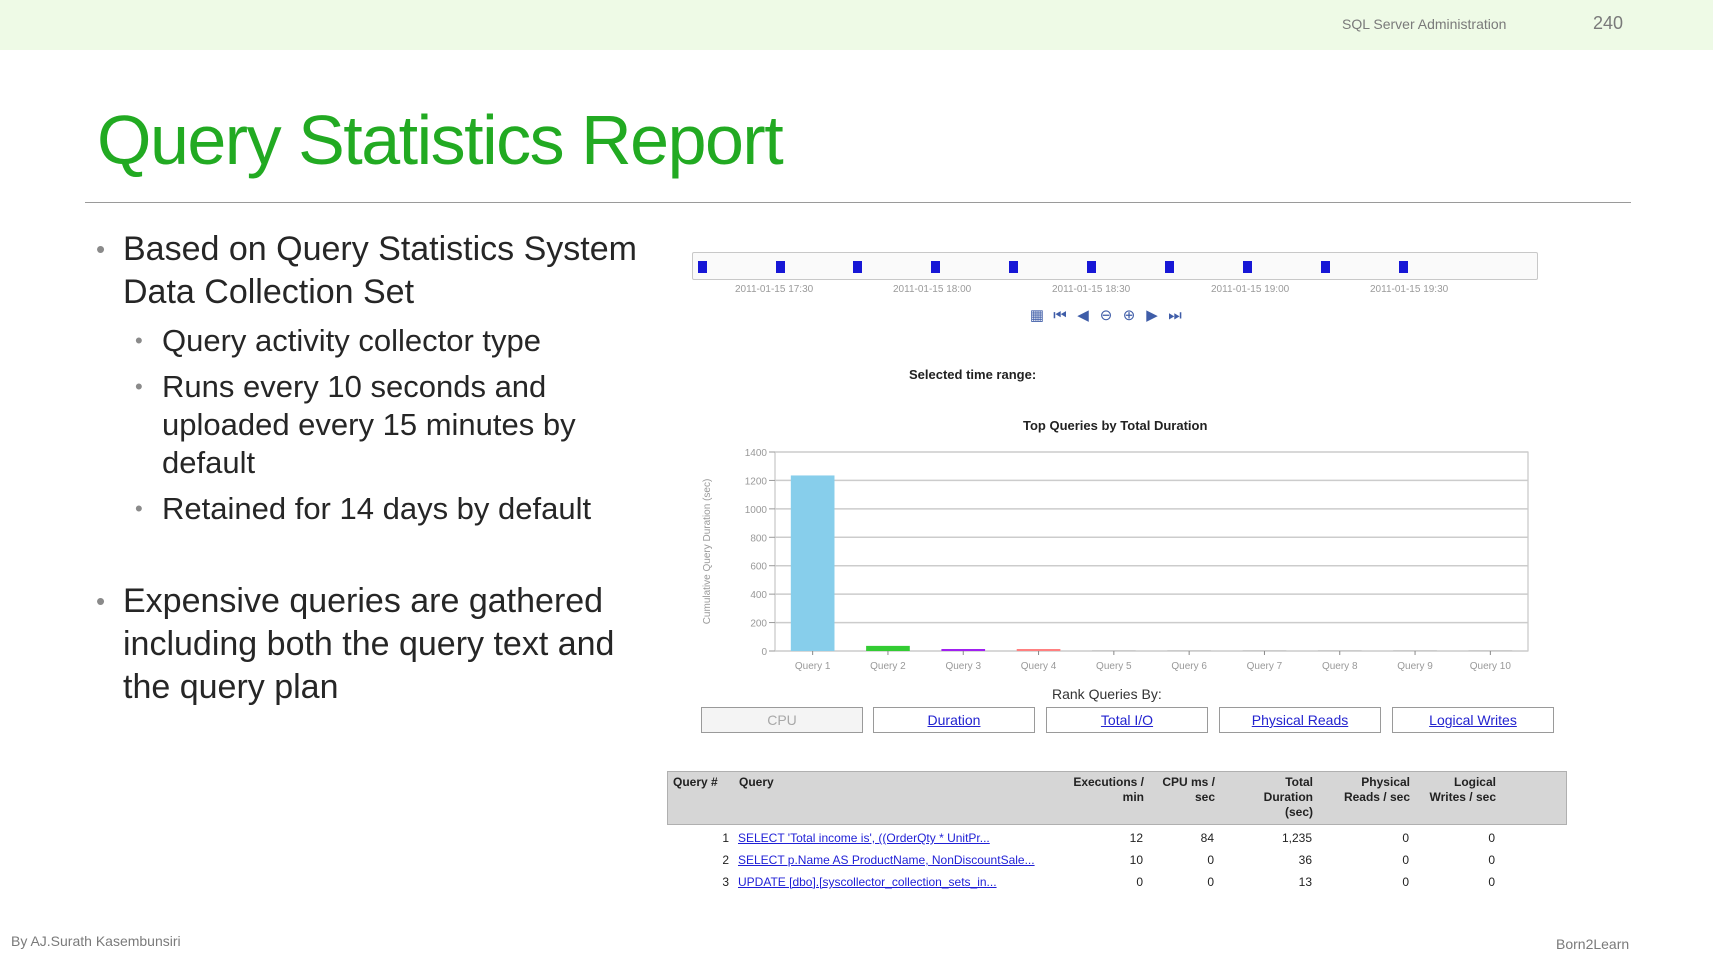 The image size is (1713, 961). I want to click on cell-duration: 36, so click(1305, 860).